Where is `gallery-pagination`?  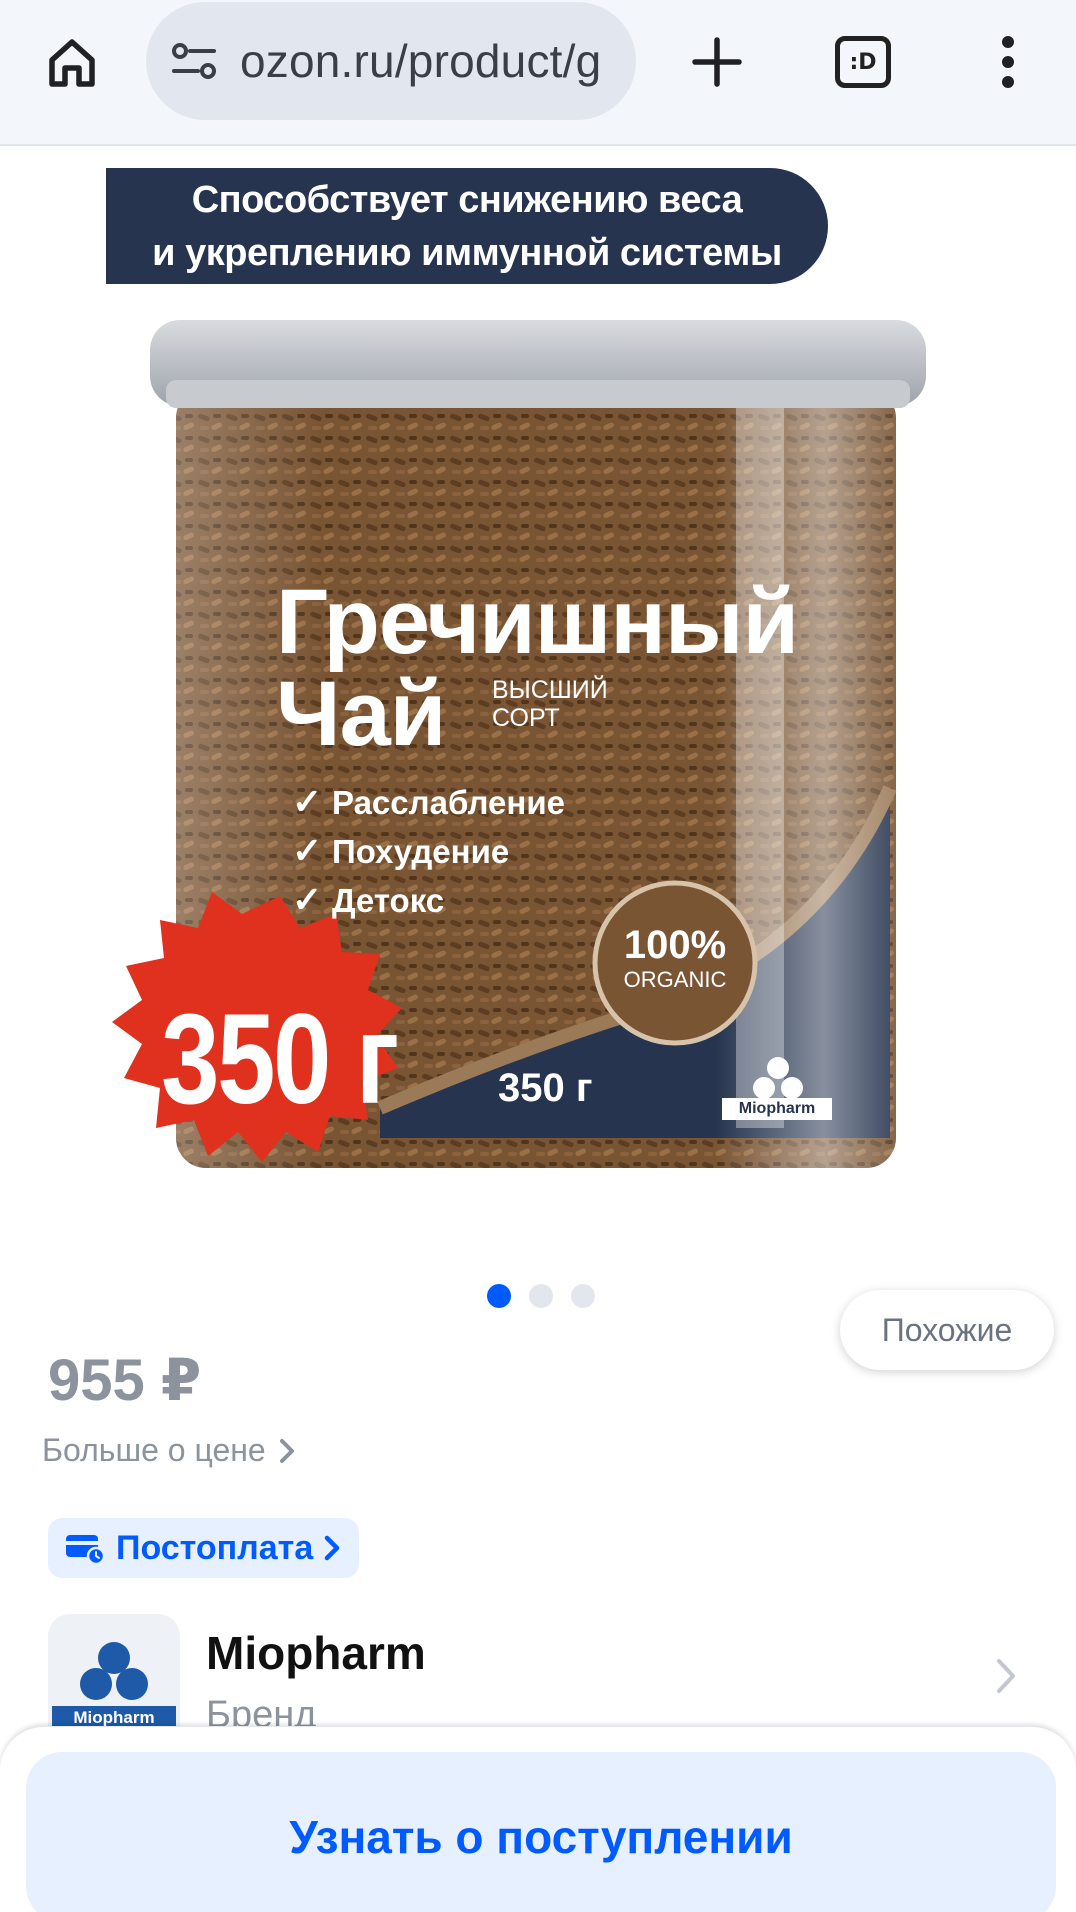
gallery-pagination is located at coordinates (538, 1296).